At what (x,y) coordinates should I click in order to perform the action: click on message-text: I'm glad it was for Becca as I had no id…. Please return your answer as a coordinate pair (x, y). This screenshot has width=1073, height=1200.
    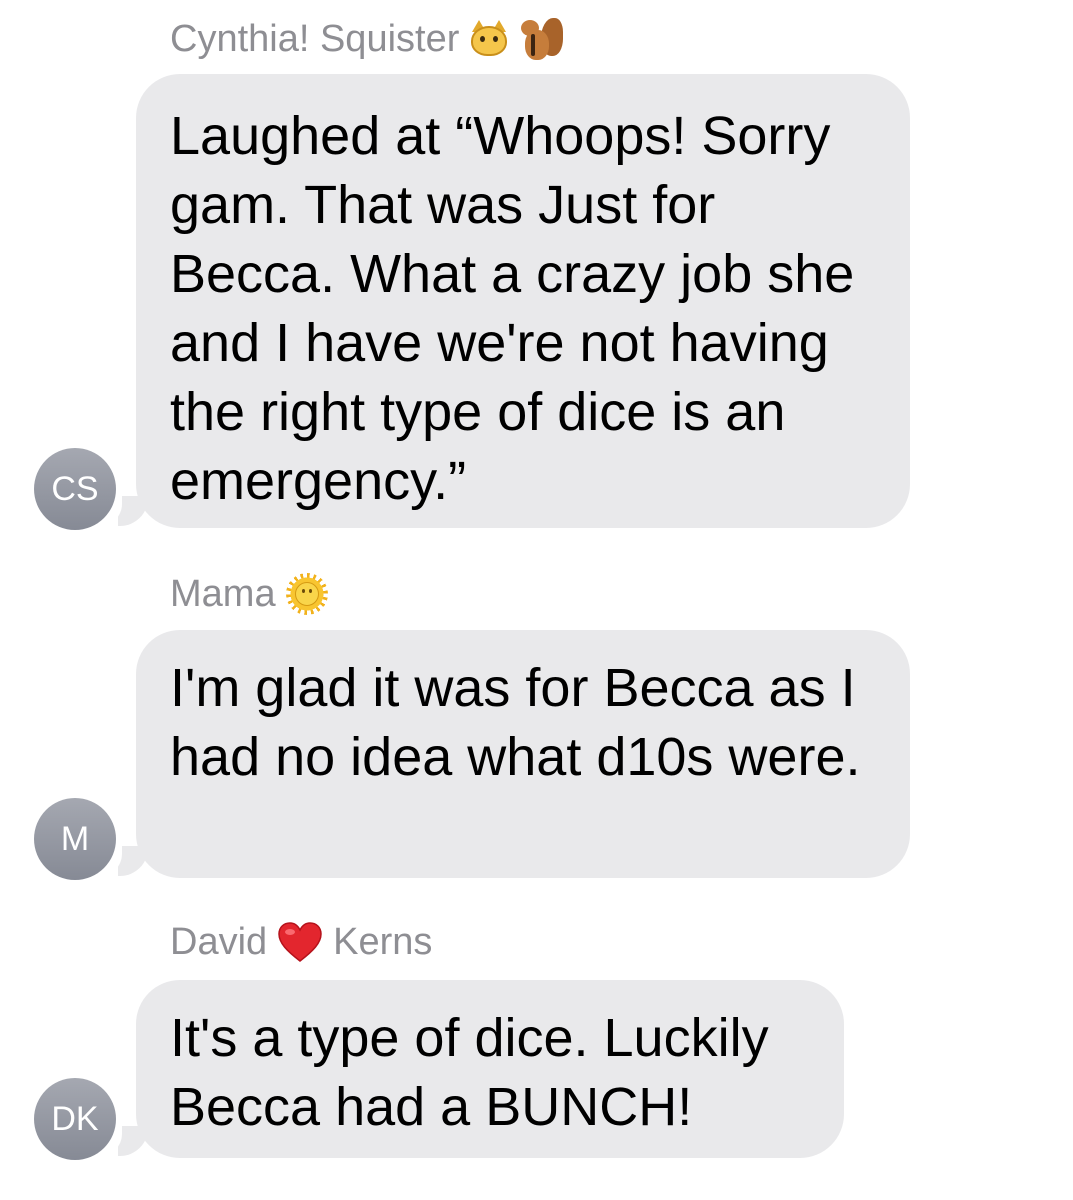
    Looking at the image, I should click on (515, 722).